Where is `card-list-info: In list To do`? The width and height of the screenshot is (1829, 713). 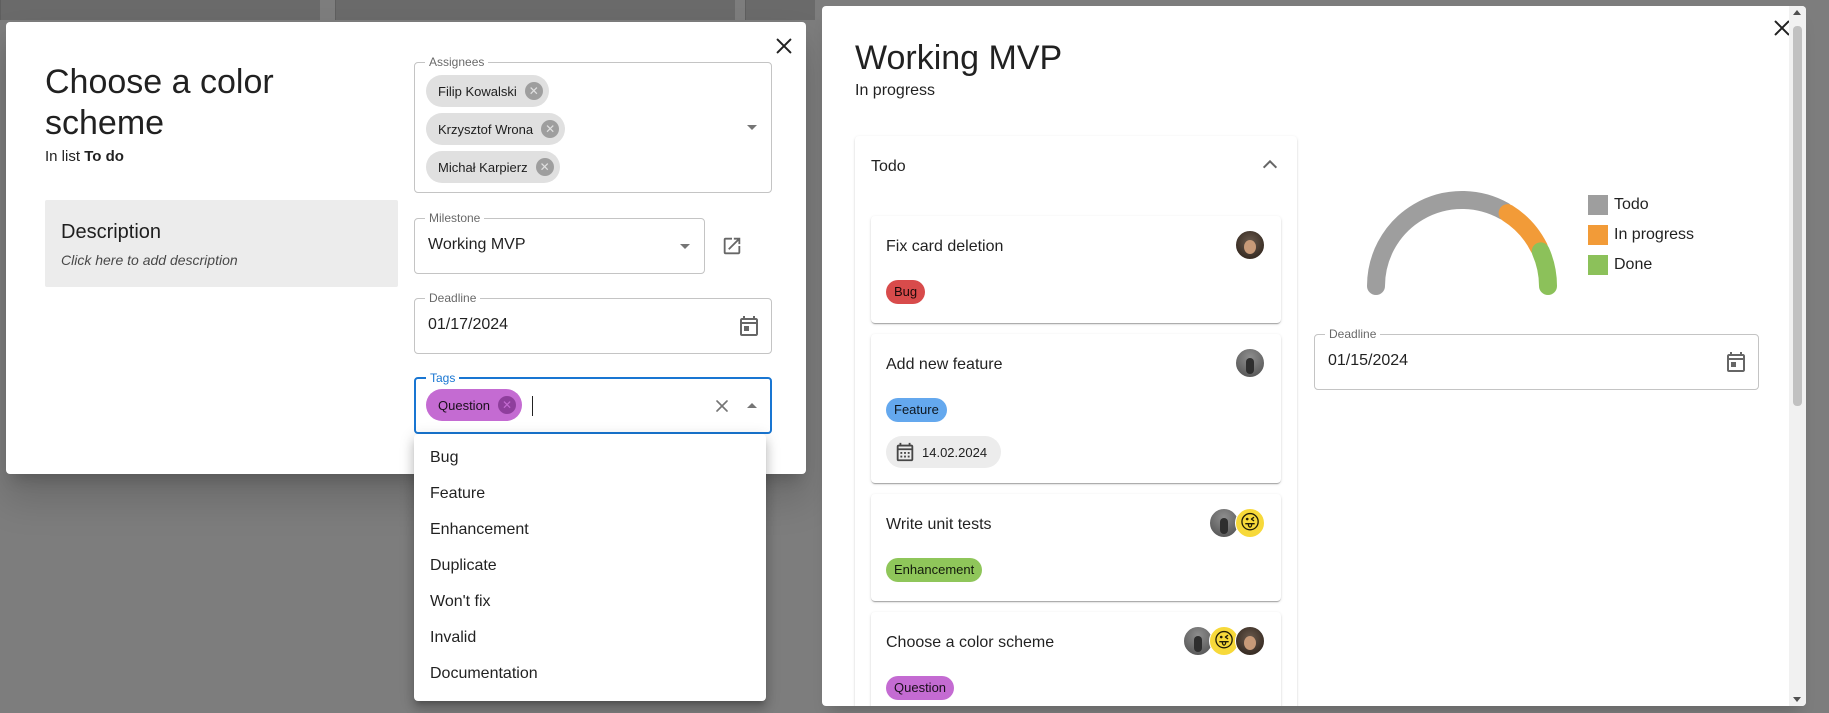 card-list-info: In list To do is located at coordinates (84, 156).